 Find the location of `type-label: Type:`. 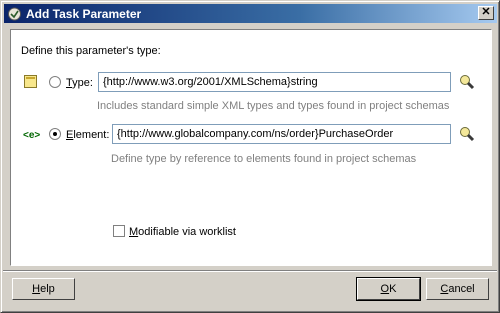

type-label: Type: is located at coordinates (79, 83).